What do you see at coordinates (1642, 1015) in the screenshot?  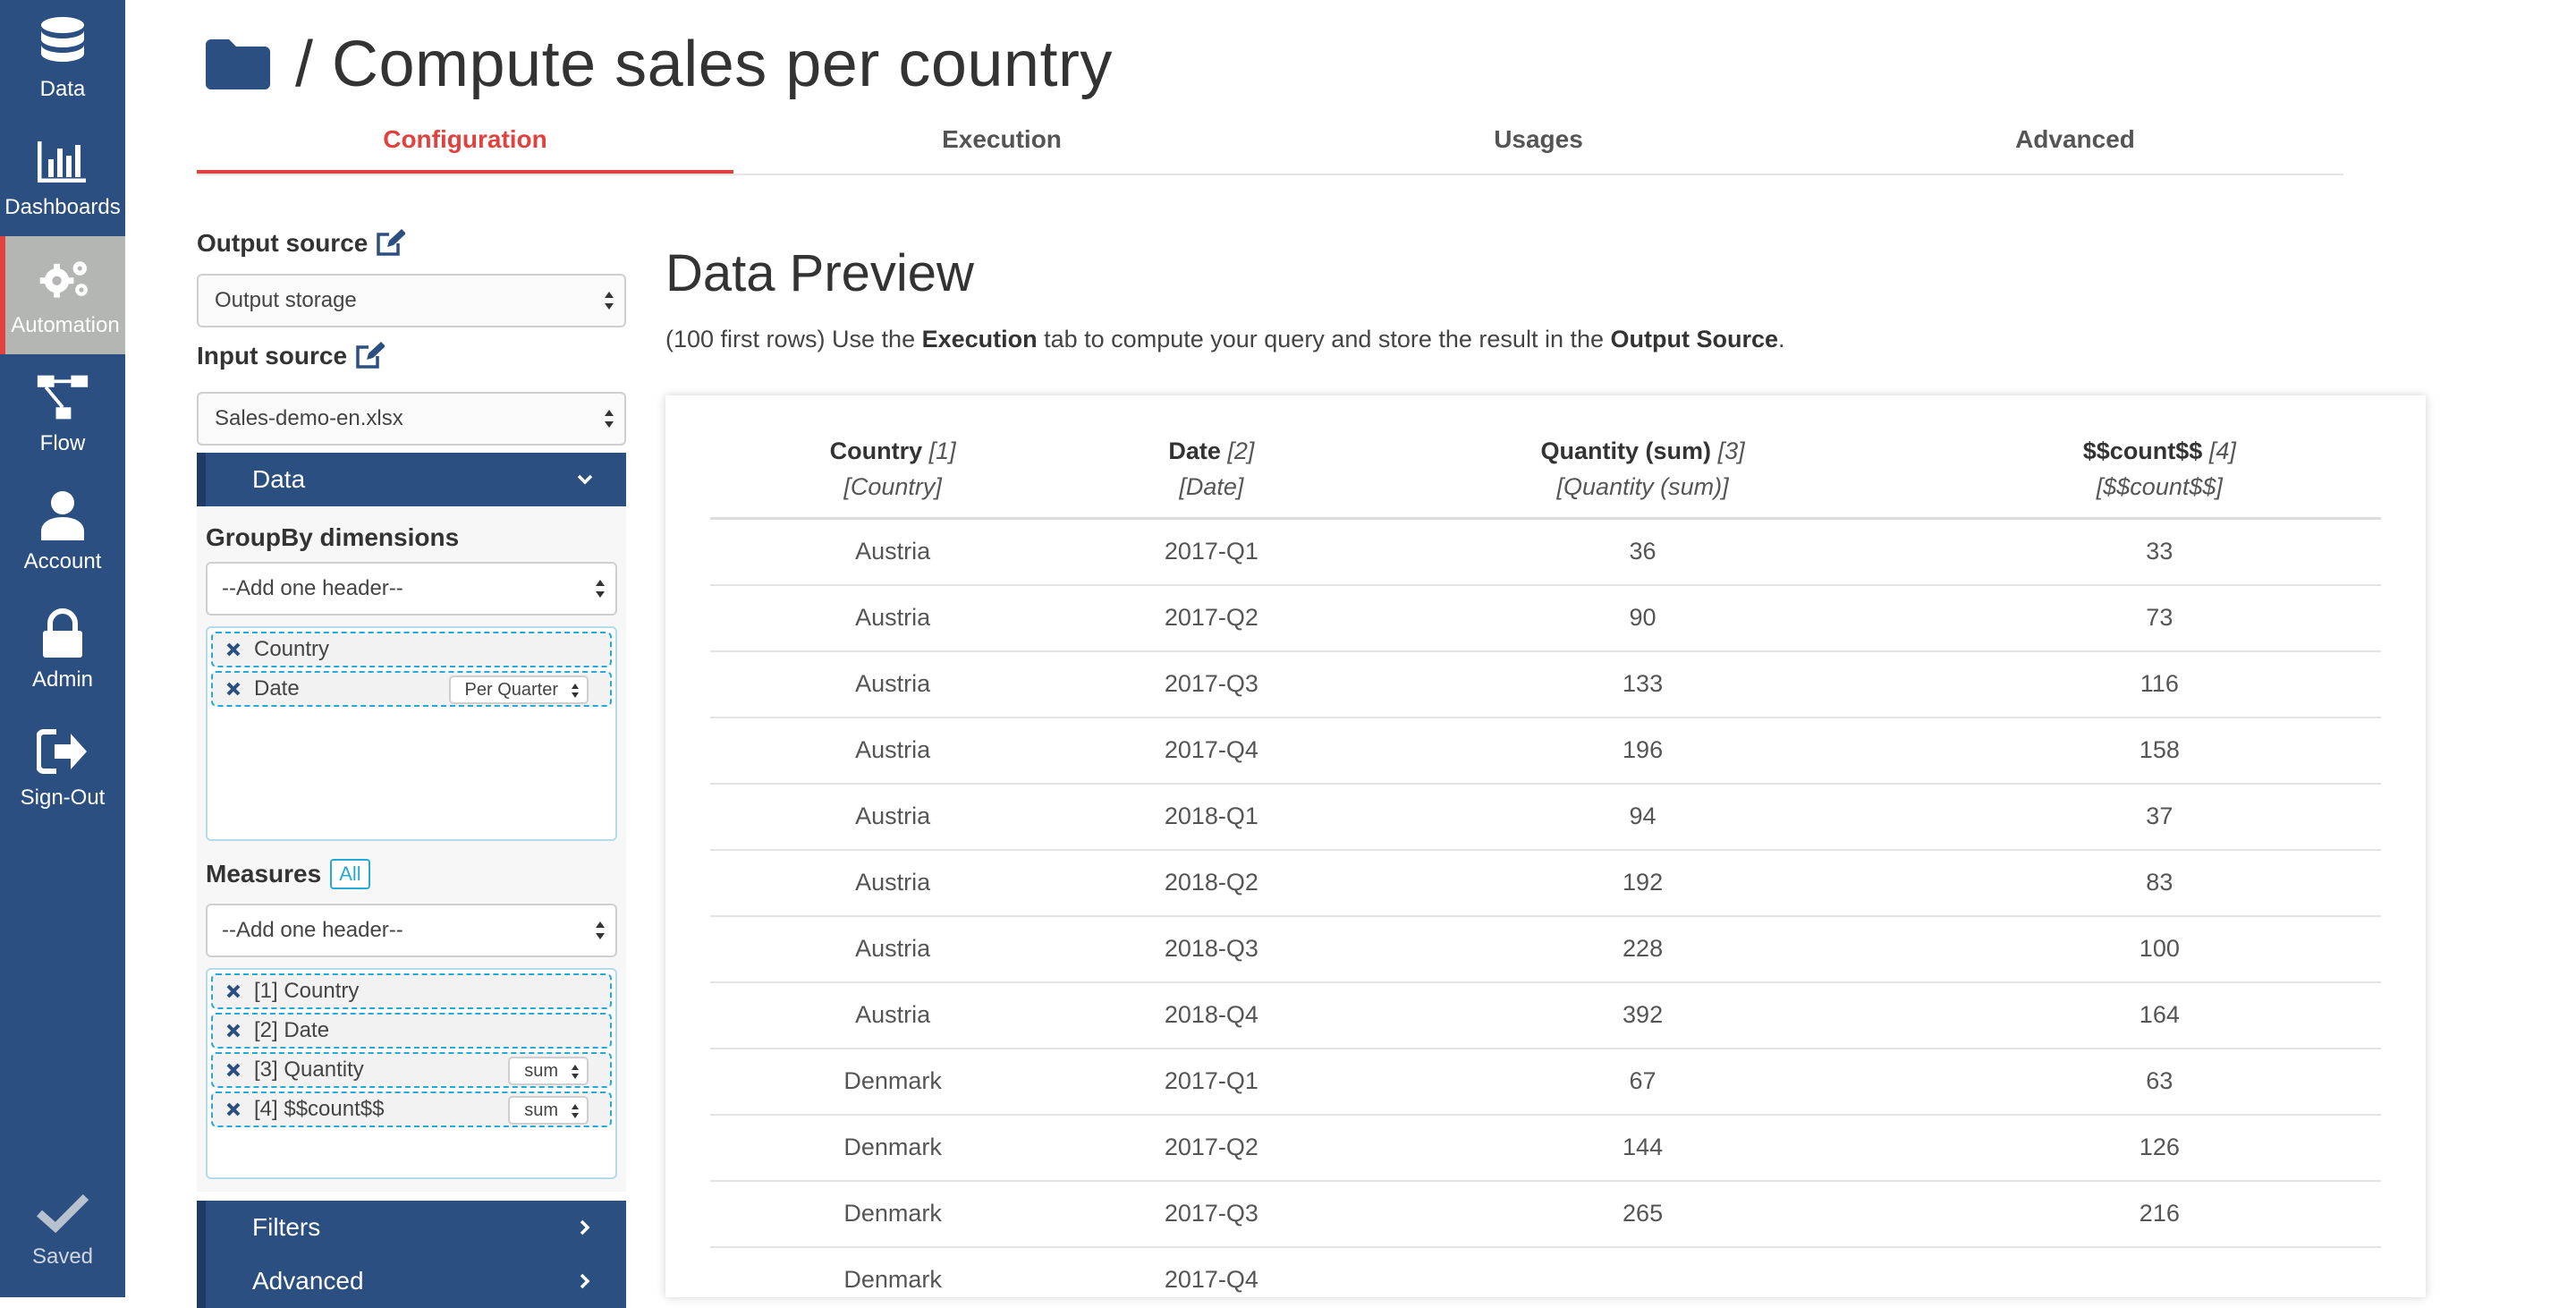 I see `table-cell: 392` at bounding box center [1642, 1015].